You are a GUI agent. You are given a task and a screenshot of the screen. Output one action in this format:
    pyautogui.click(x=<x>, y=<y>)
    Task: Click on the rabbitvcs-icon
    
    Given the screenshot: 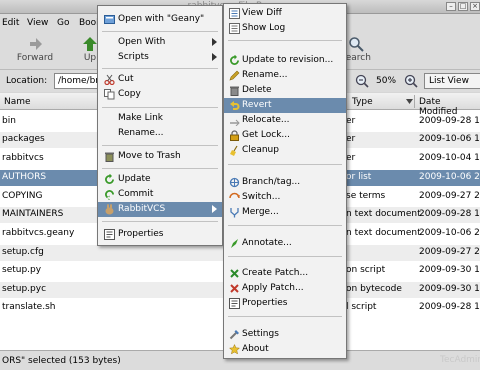 What is the action you would take?
    pyautogui.click(x=109, y=209)
    